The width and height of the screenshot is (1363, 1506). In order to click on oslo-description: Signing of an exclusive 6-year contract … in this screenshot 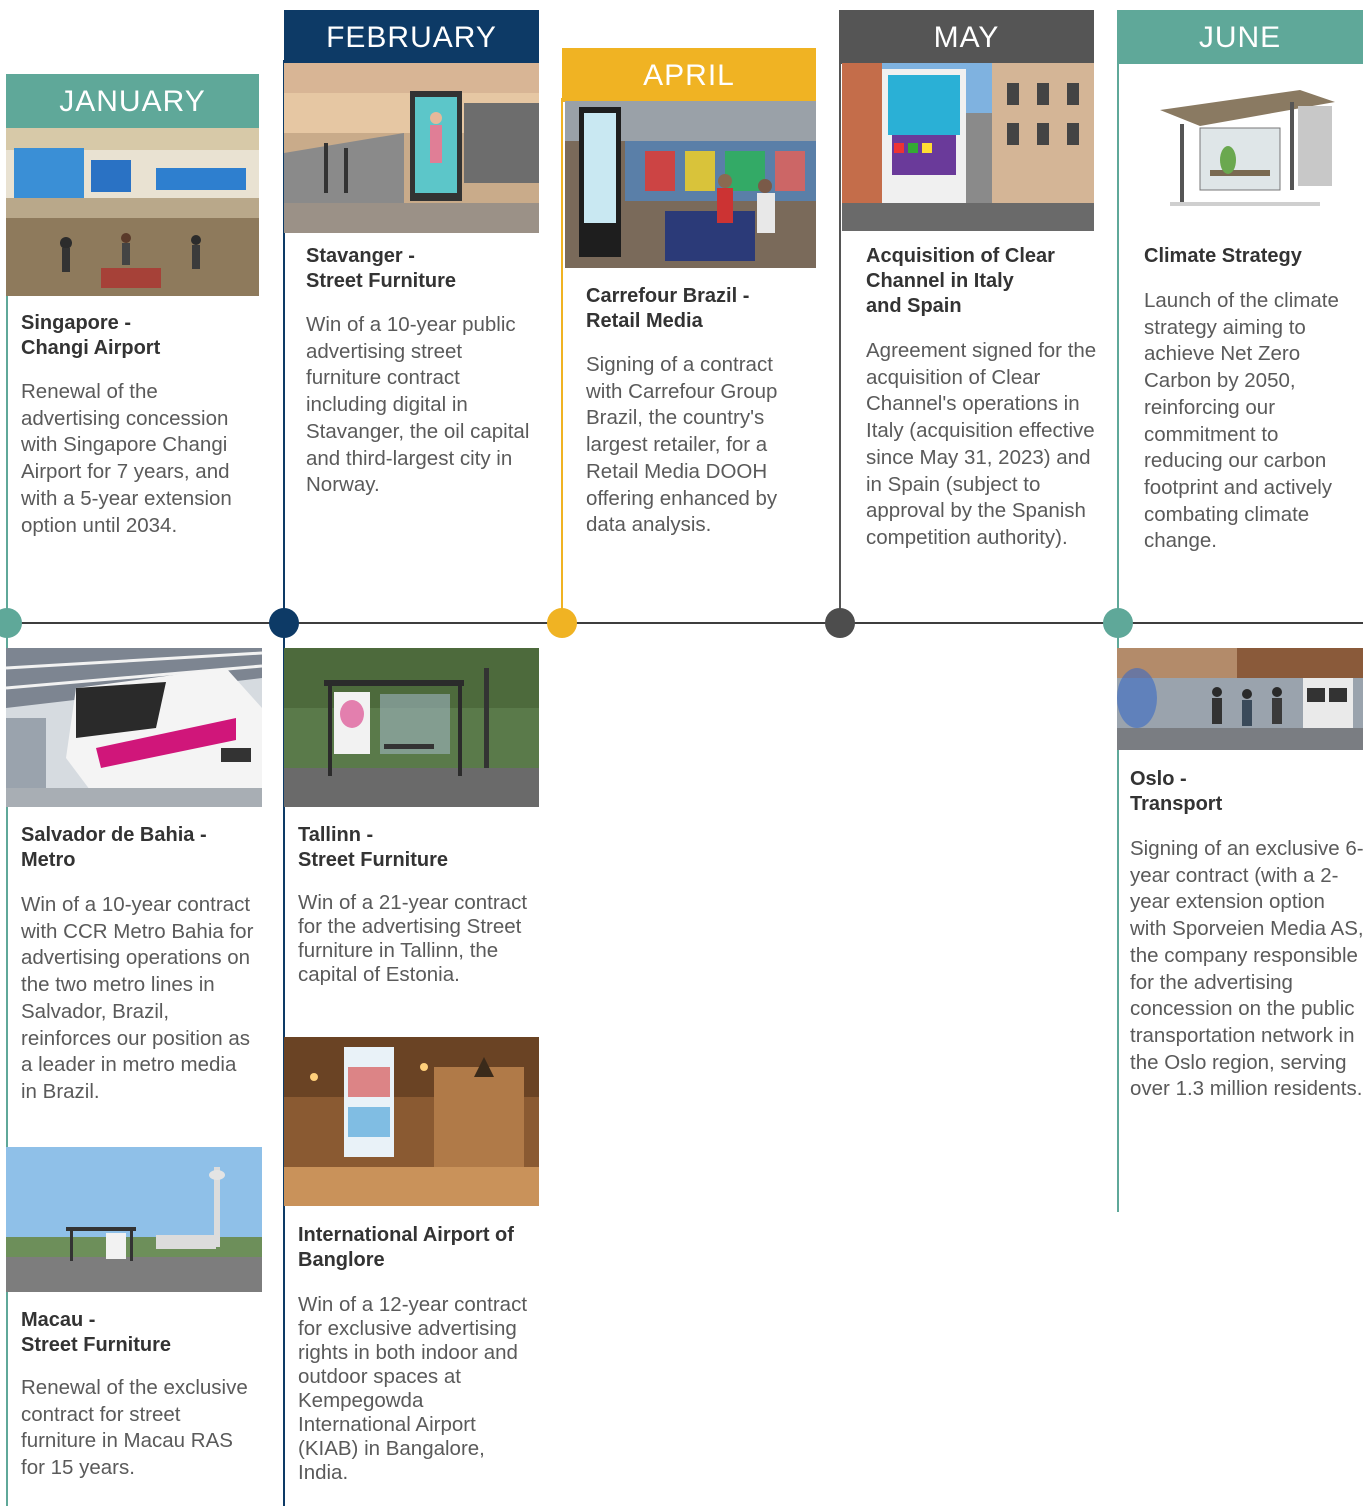, I will do `click(1246, 969)`.